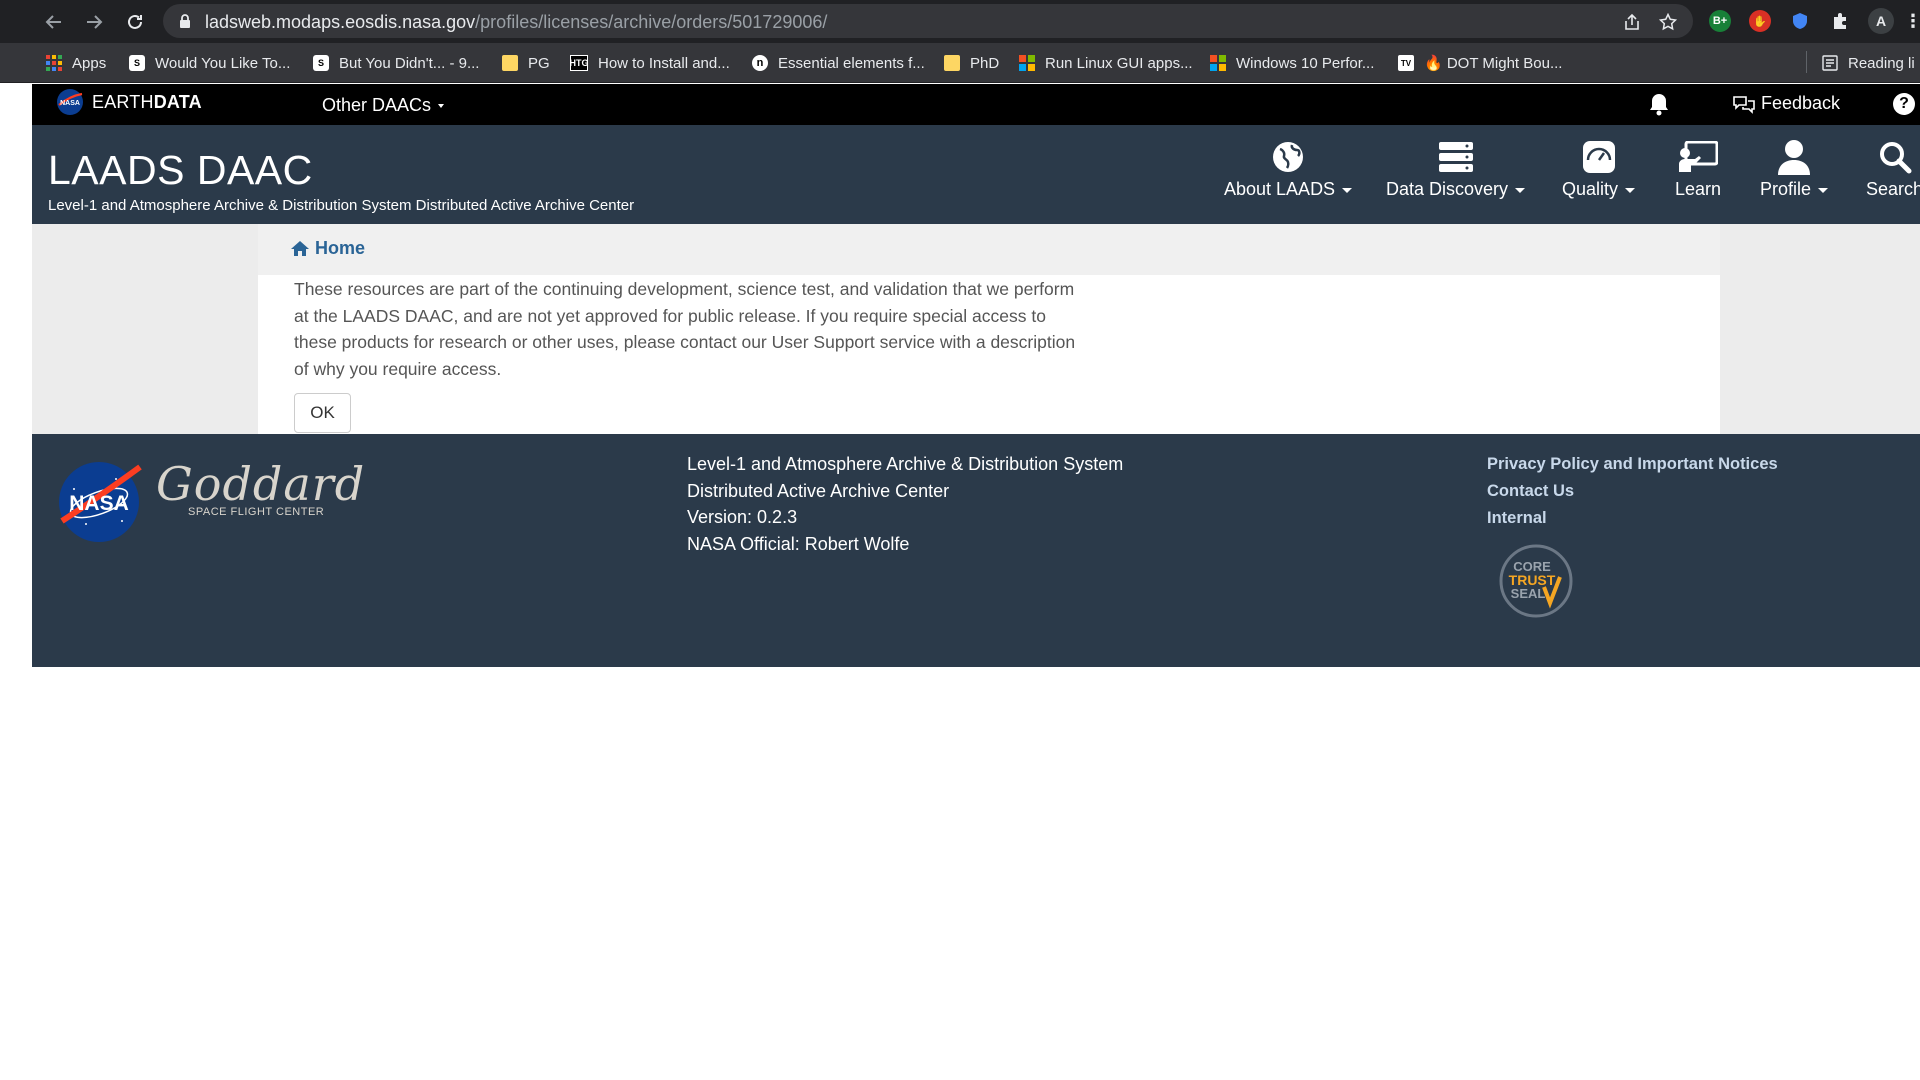 This screenshot has width=1920, height=1080. I want to click on privacy-policy-link: Privacy Policy and Important Notices, so click(1632, 464).